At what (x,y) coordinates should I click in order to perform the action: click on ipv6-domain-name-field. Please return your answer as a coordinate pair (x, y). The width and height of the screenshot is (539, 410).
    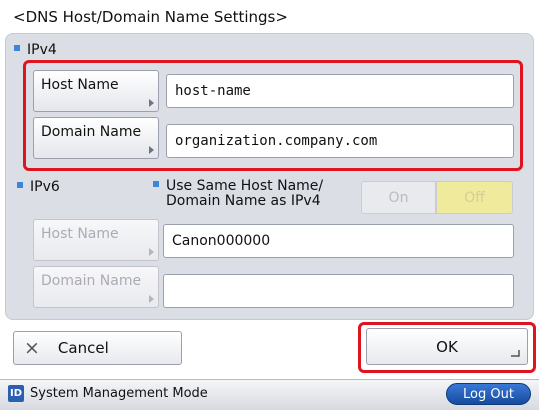
    Looking at the image, I should click on (338, 291).